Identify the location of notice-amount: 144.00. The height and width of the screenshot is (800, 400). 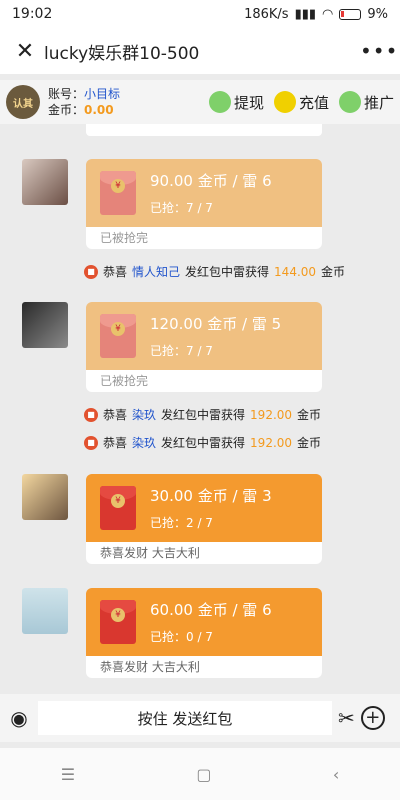
(295, 271).